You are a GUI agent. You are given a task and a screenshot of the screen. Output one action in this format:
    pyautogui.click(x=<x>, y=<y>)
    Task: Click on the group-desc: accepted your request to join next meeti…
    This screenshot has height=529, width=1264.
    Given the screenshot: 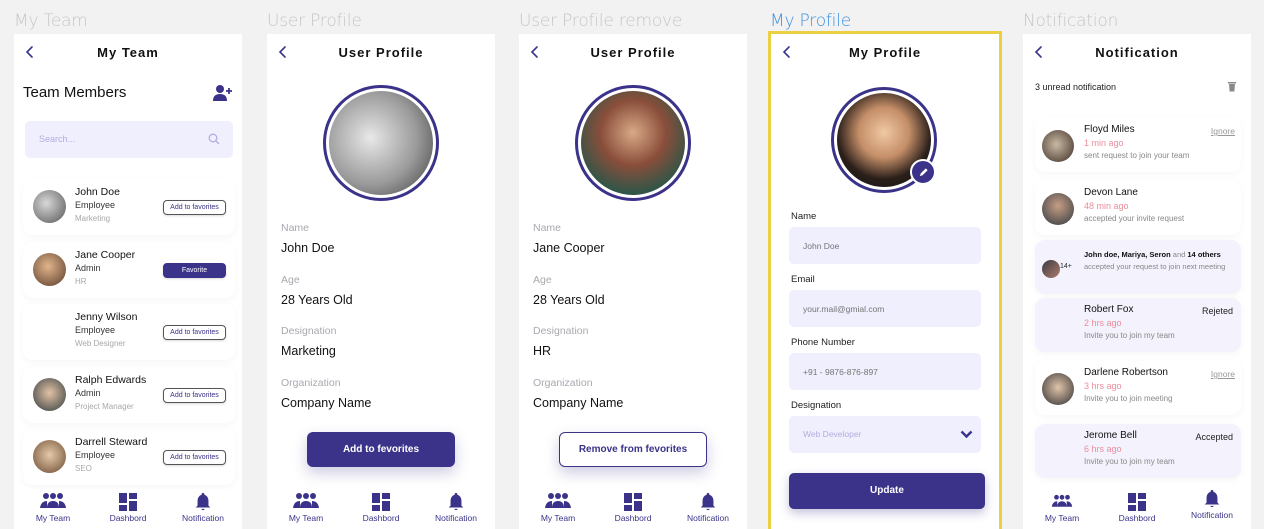 What is the action you would take?
    pyautogui.click(x=1155, y=266)
    